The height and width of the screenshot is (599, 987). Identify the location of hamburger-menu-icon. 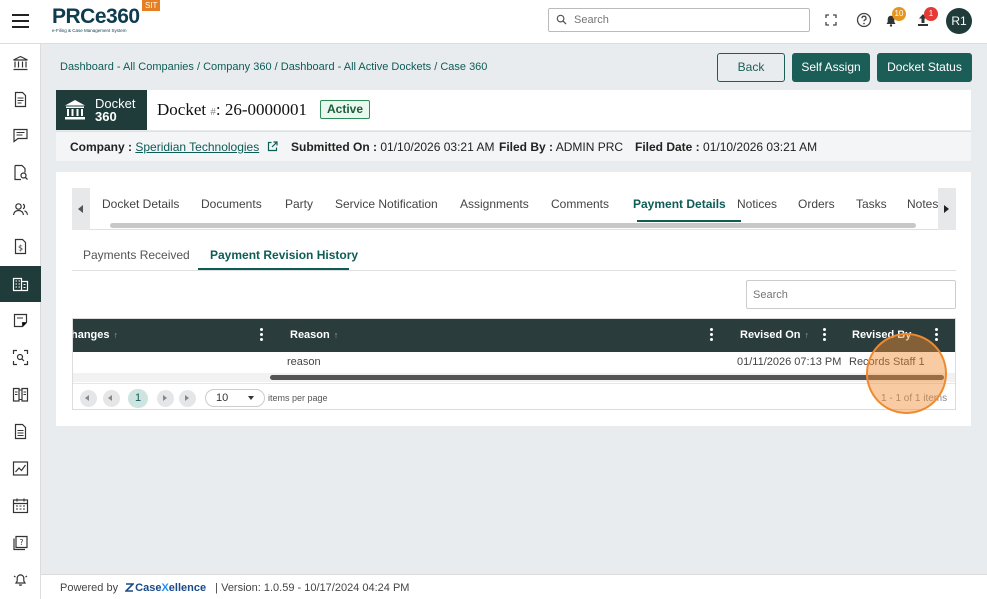
(20, 21).